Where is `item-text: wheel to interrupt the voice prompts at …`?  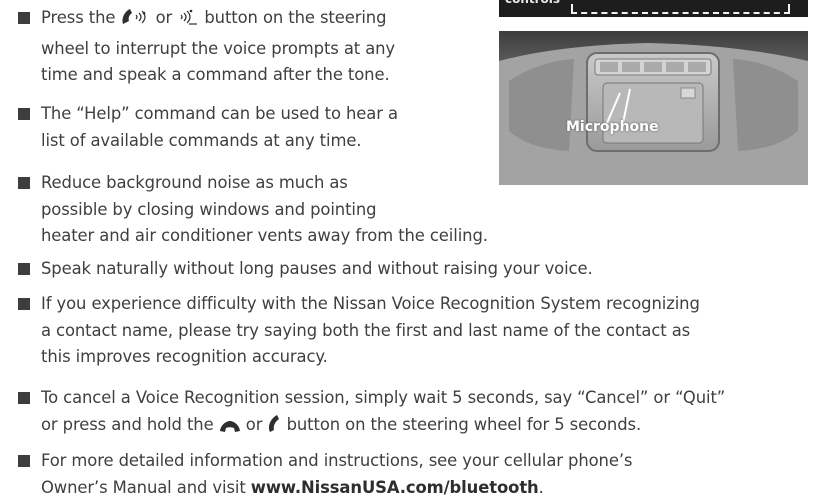 item-text: wheel to interrupt the voice prompts at … is located at coordinates (218, 48).